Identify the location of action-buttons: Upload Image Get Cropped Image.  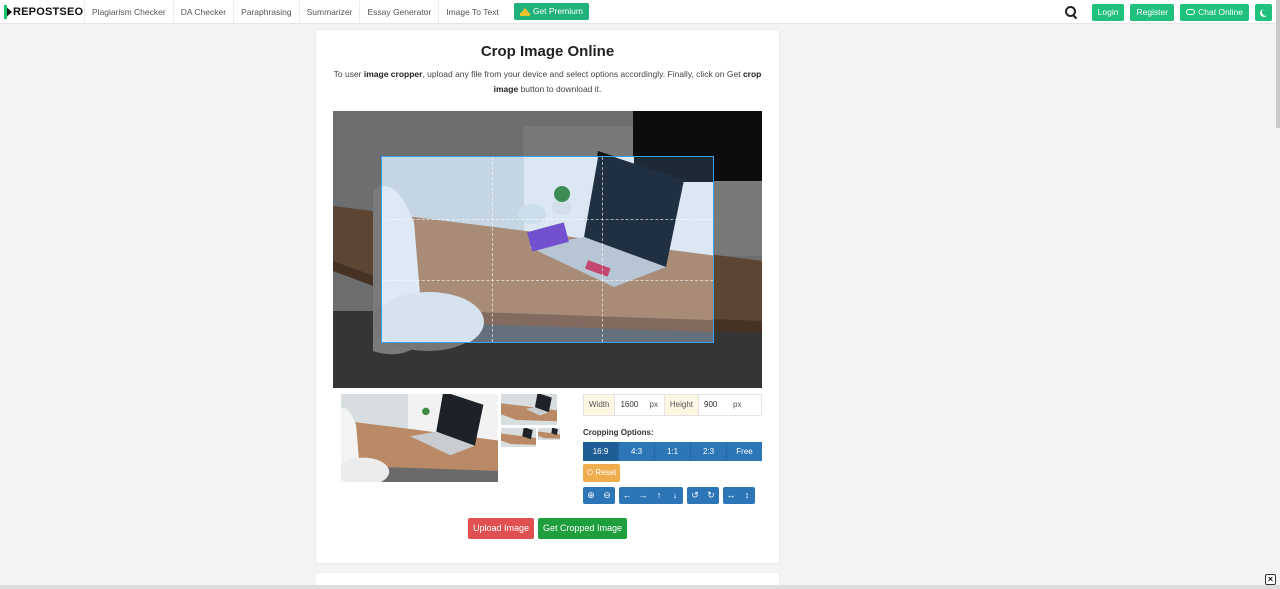
(547, 528).